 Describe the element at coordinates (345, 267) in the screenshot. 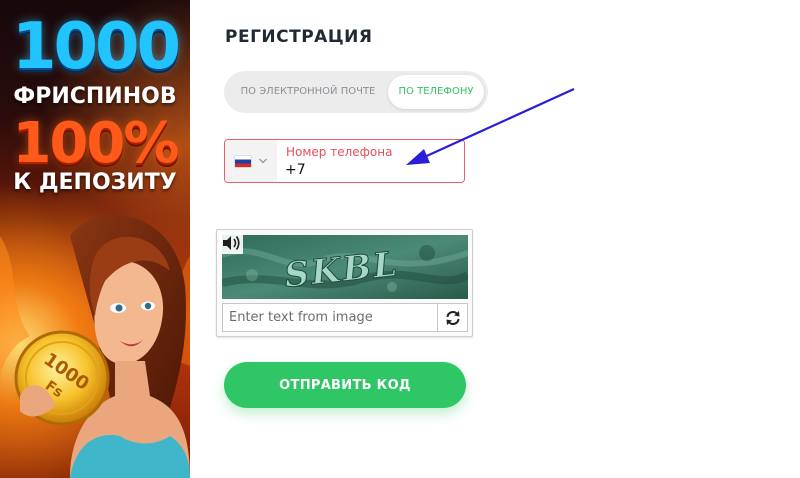

I see `captcha-image: SKBL` at that location.